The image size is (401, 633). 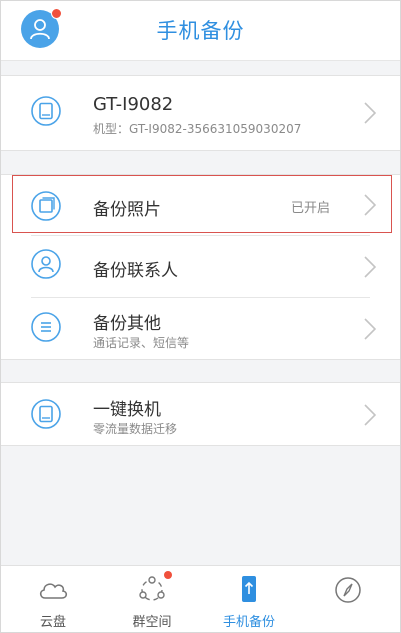 I want to click on device-name: GT-I9082, so click(x=133, y=104).